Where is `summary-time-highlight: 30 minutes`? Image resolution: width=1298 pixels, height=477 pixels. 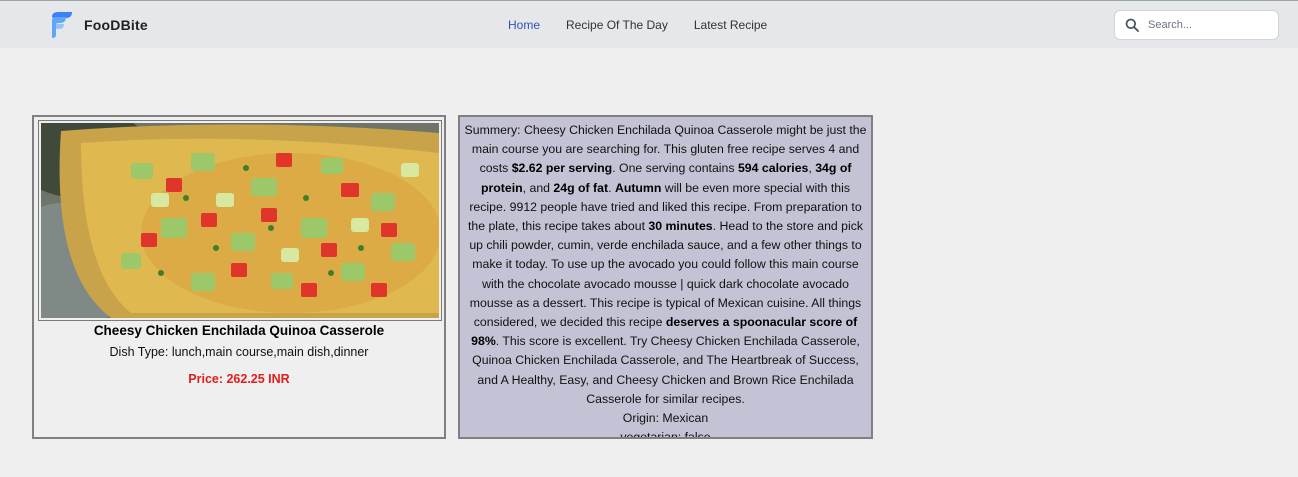 summary-time-highlight: 30 minutes is located at coordinates (680, 226).